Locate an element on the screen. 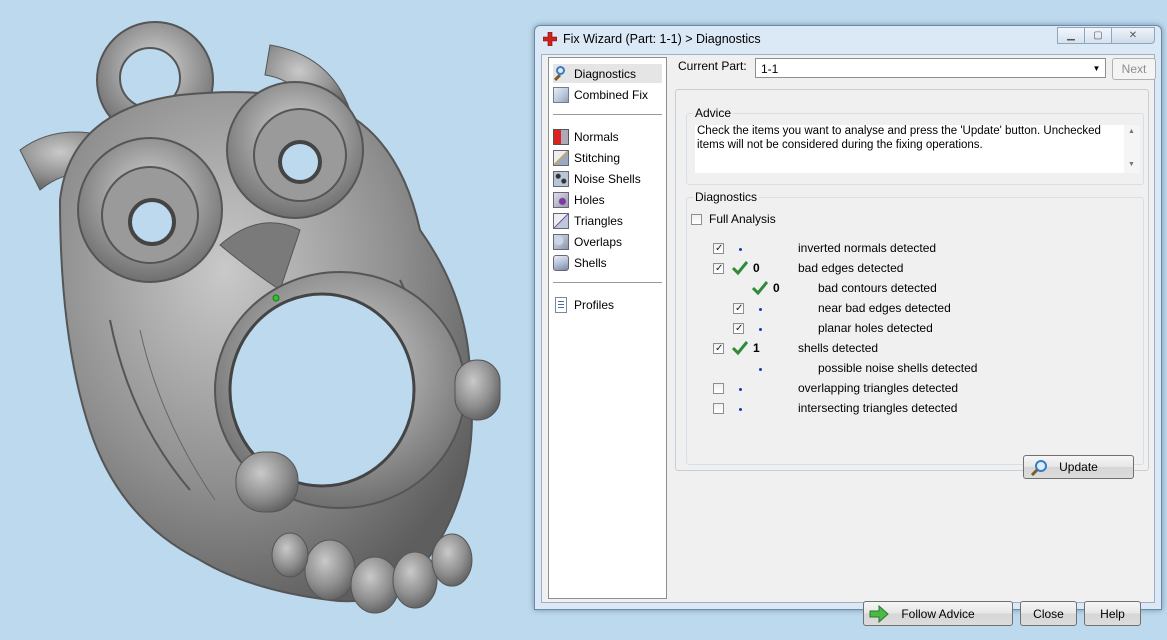 This screenshot has height=640, width=1167. close-button: Close is located at coordinates (1048, 613).